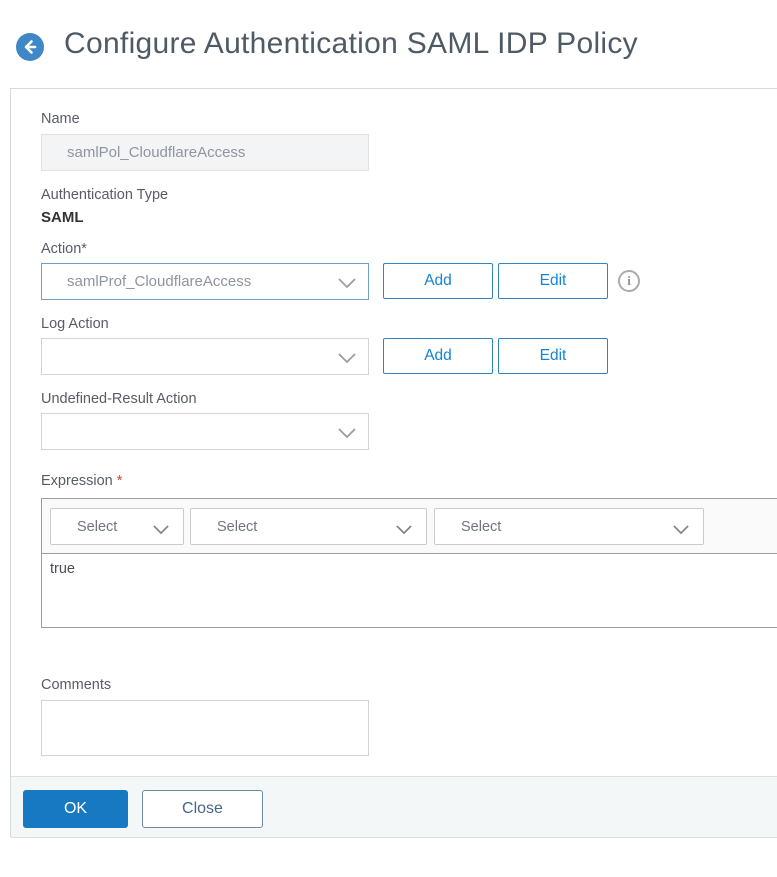  What do you see at coordinates (205, 431) in the screenshot?
I see `undefined-action-select` at bounding box center [205, 431].